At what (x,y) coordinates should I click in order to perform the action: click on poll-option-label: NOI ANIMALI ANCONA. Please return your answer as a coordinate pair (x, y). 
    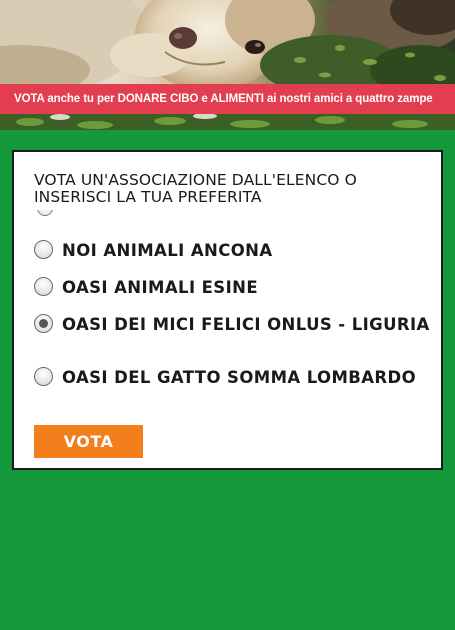
    Looking at the image, I should click on (167, 250).